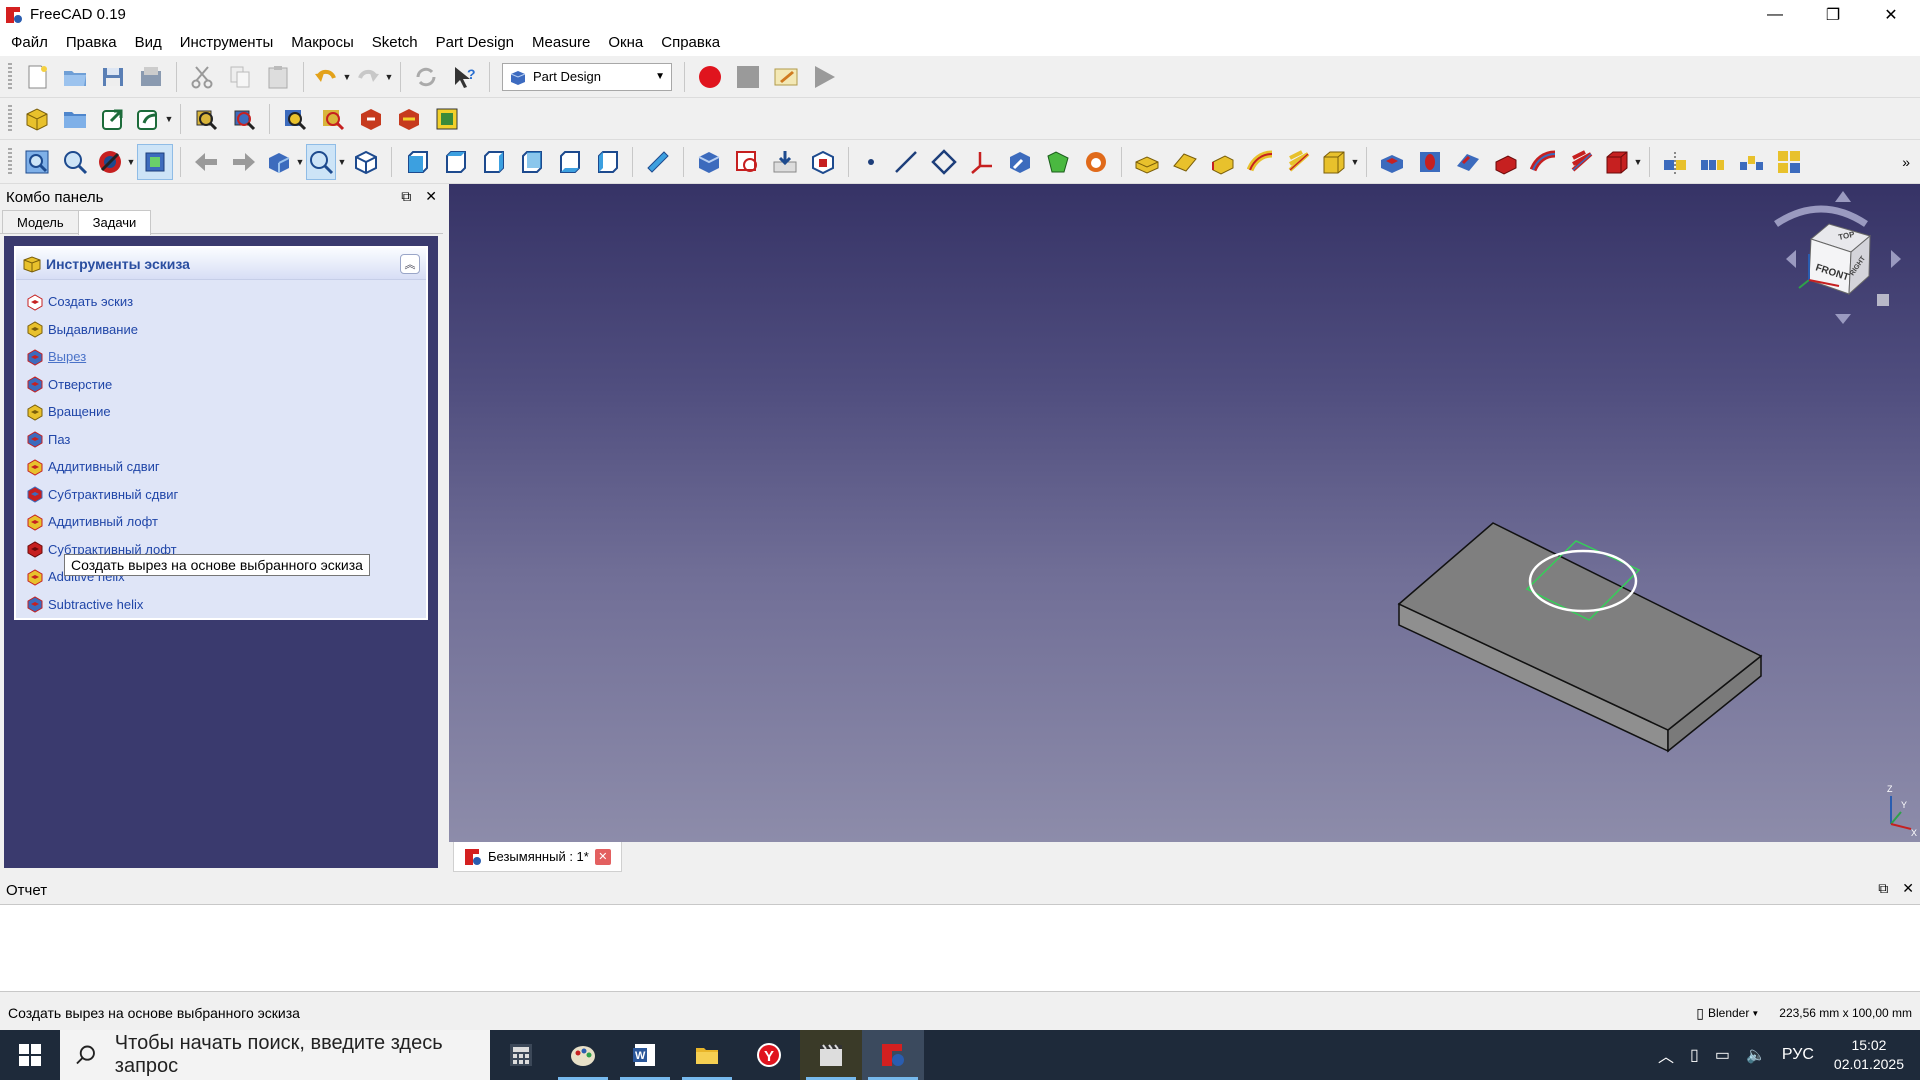 Image resolution: width=1920 pixels, height=1080 pixels. What do you see at coordinates (1869, 1055) in the screenshot?
I see `clock: 15:02 02.01.2025` at bounding box center [1869, 1055].